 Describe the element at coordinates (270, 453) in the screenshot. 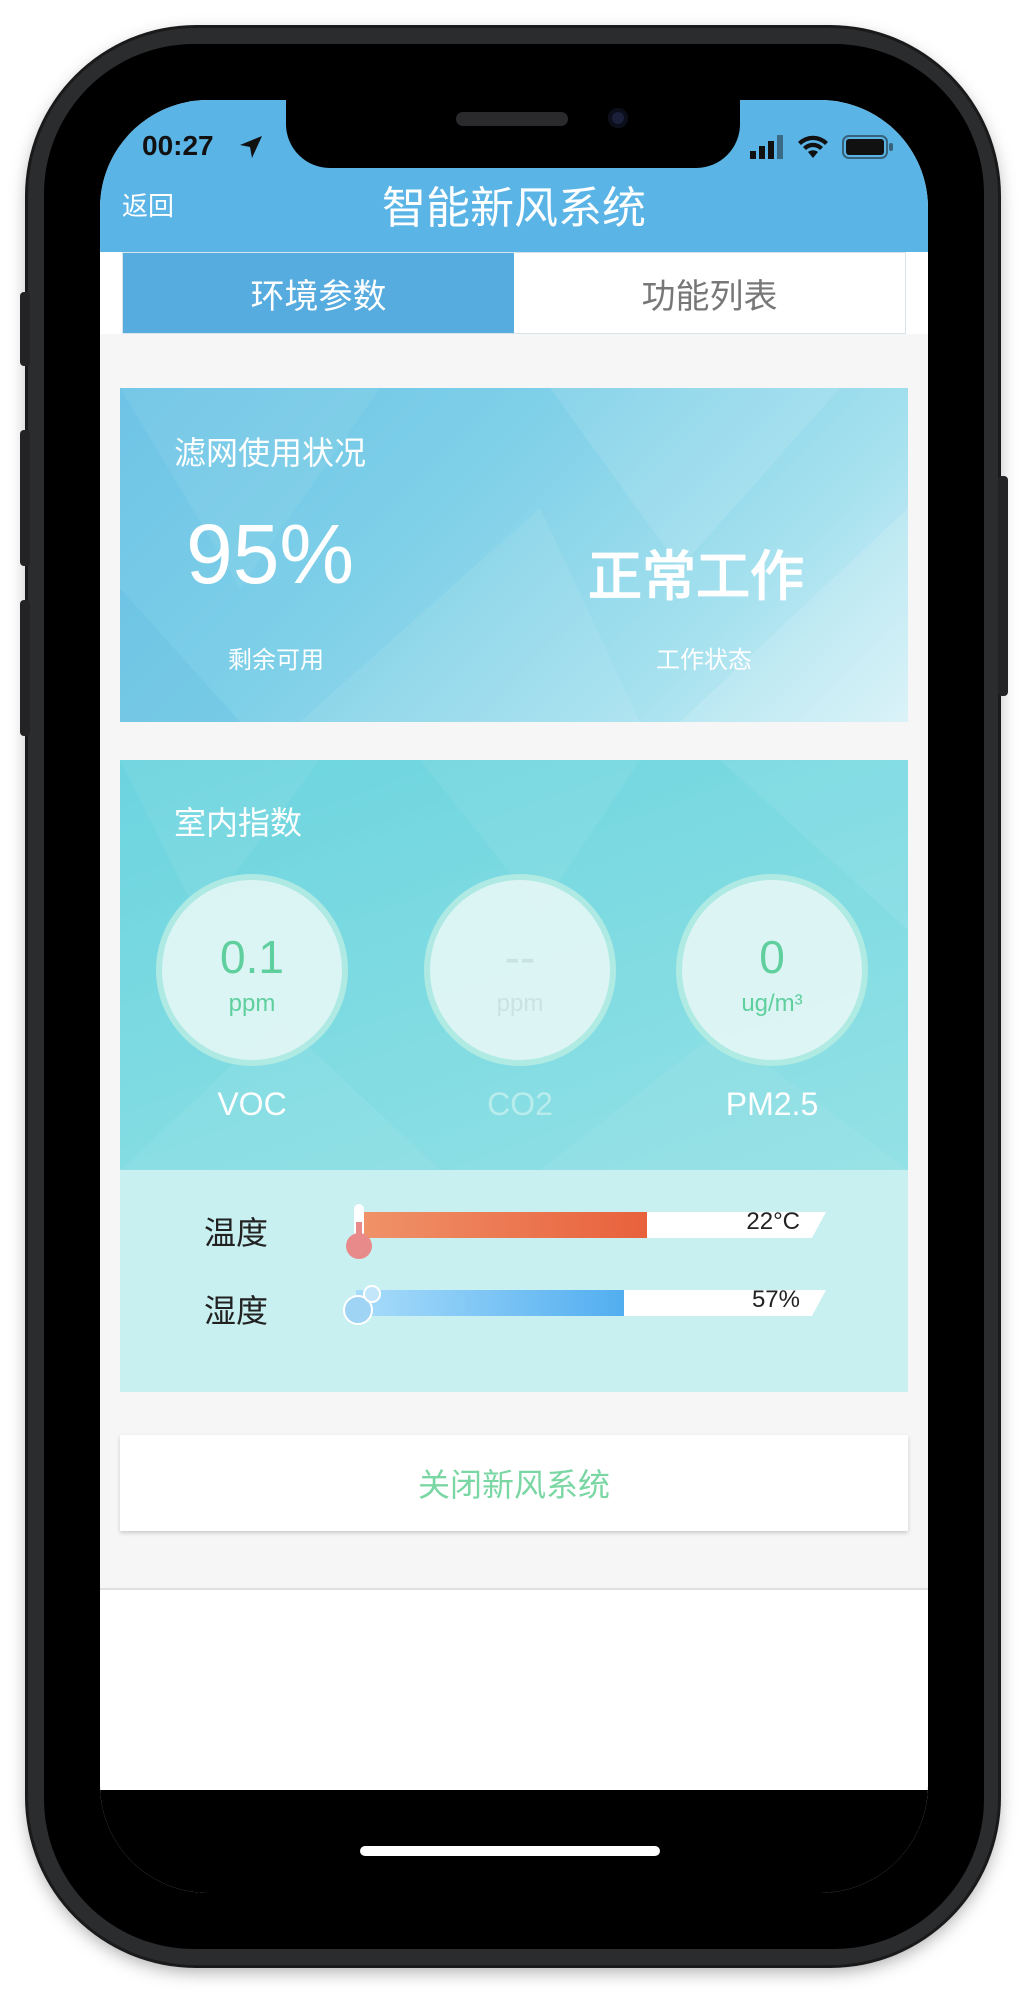

I see `filter-card-title: 滤网使用状况` at that location.